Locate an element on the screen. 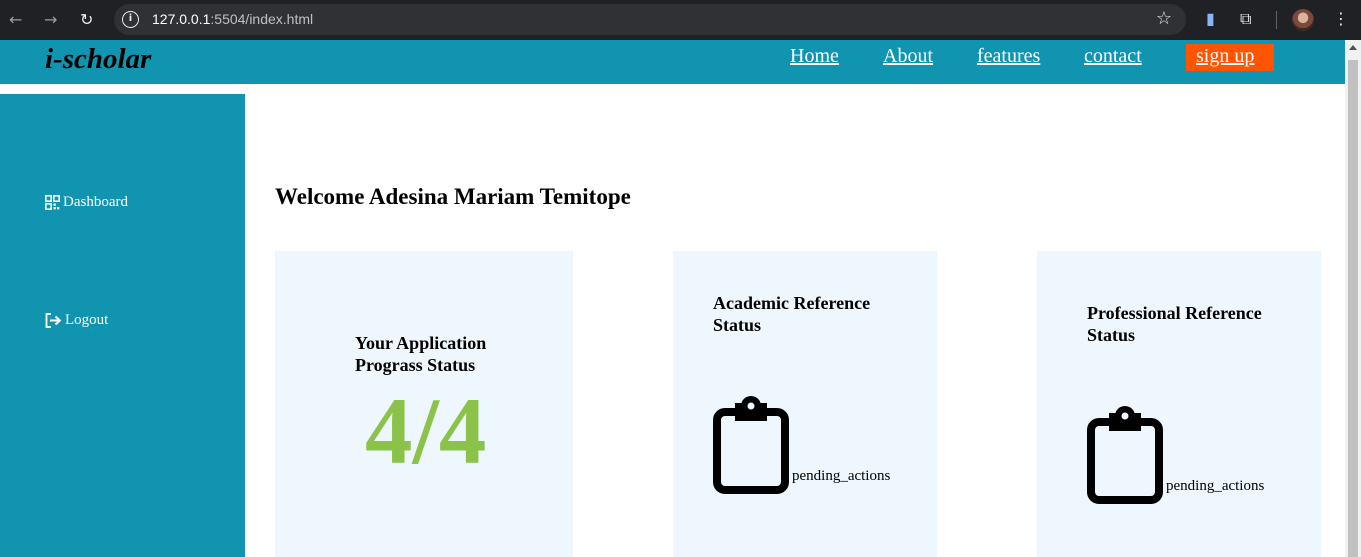 The width and height of the screenshot is (1361, 557). bookmark-star-icon: ☆ is located at coordinates (1164, 18).